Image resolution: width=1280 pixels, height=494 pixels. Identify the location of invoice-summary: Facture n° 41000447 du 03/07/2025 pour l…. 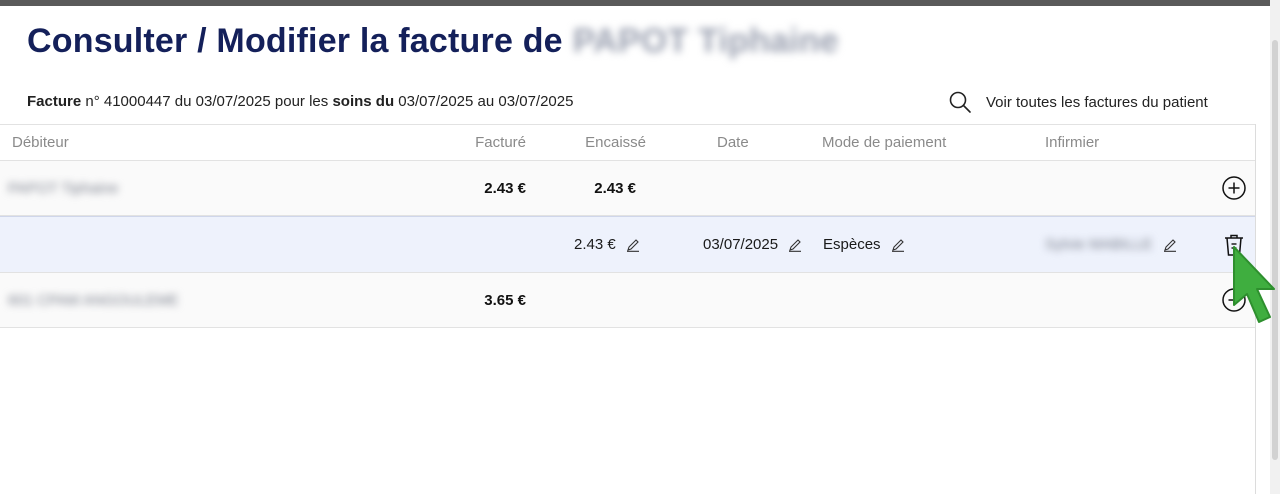
(300, 101).